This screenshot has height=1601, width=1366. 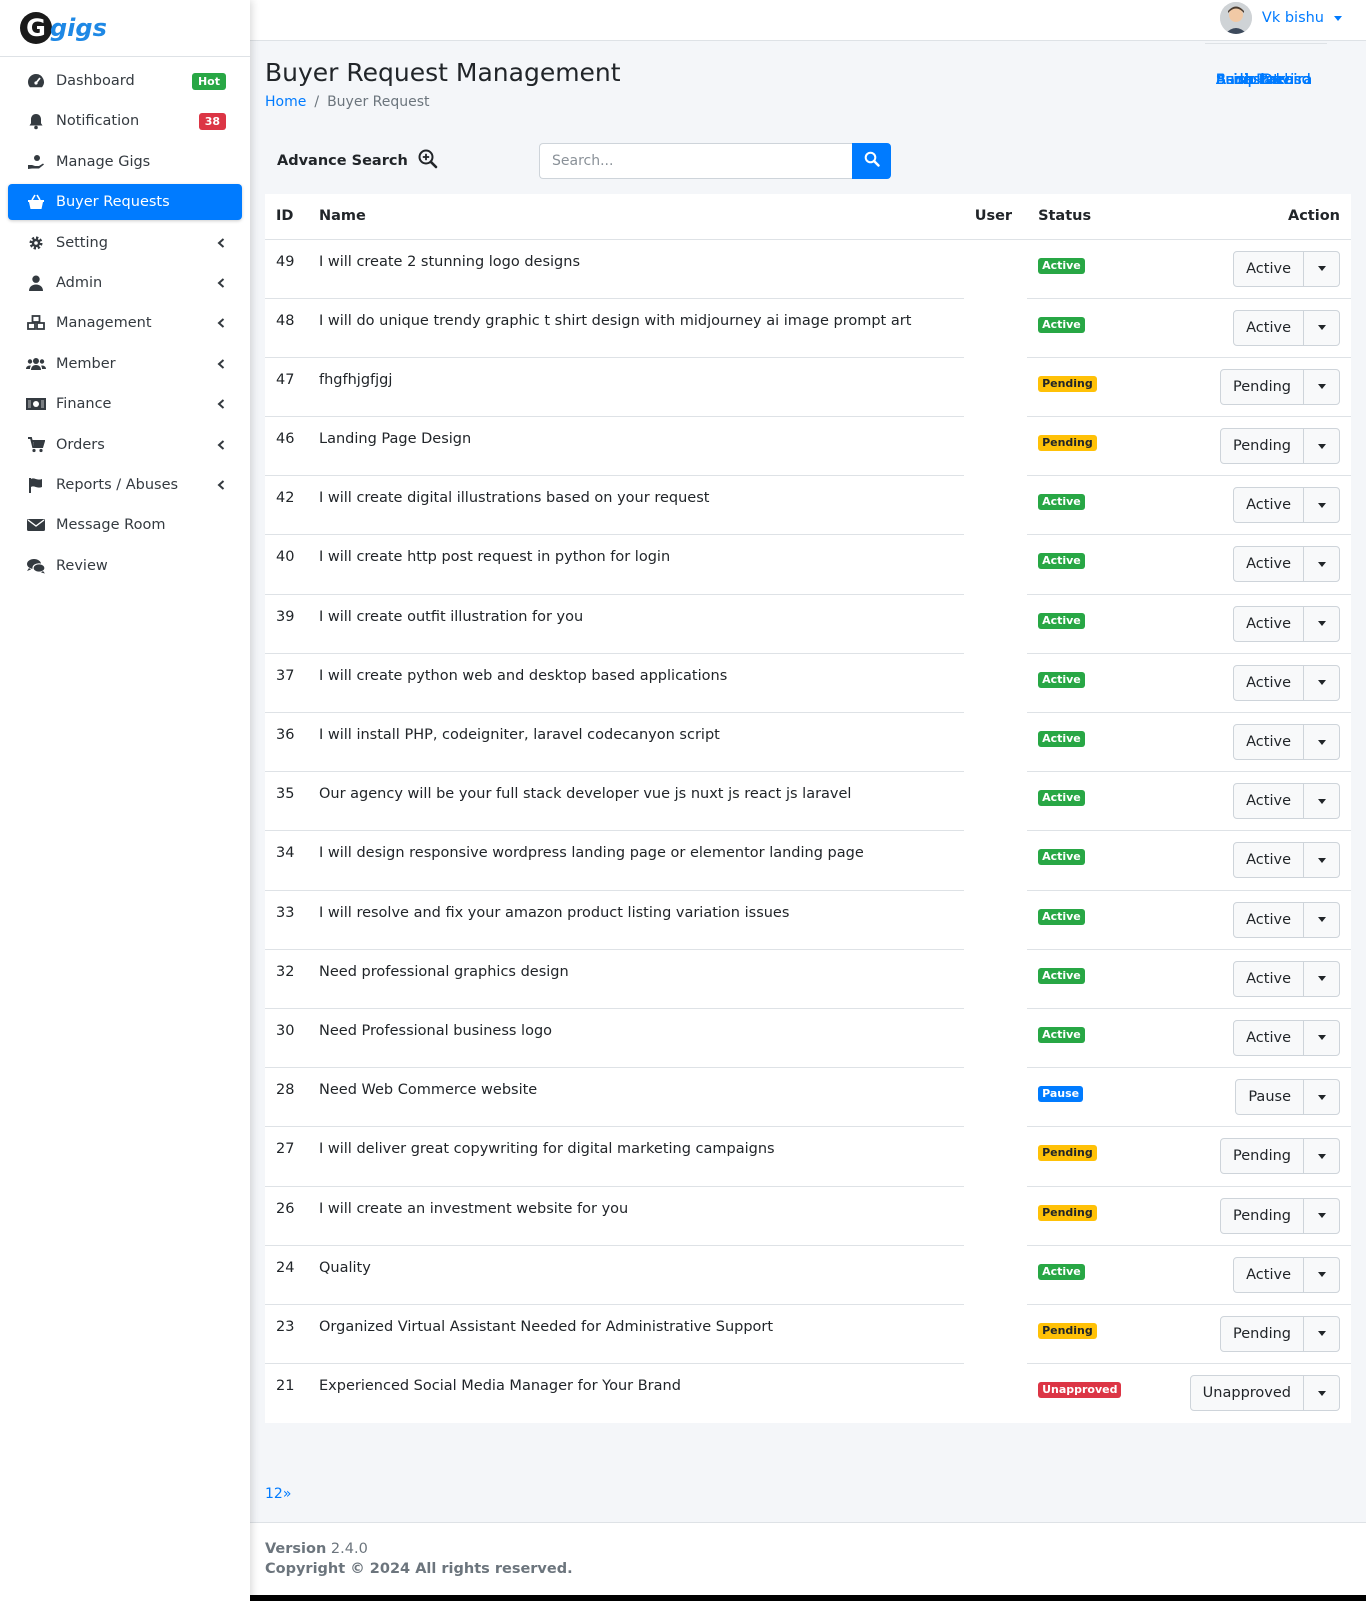 I want to click on bell-icon, so click(x=36, y=121).